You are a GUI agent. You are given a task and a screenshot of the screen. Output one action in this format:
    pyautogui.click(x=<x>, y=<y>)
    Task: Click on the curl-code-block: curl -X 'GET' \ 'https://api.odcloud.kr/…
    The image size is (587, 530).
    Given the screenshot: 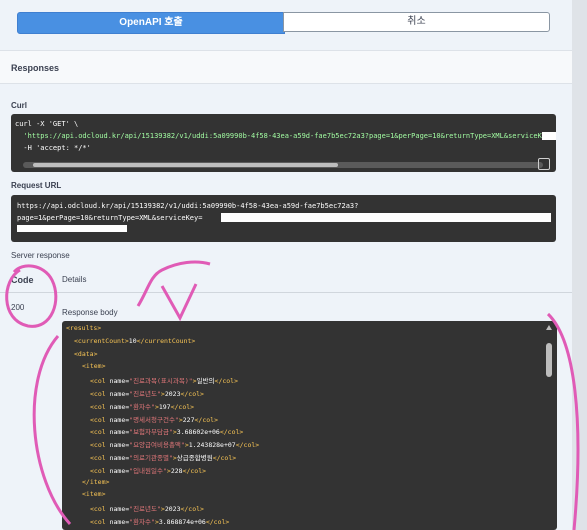 What is the action you would take?
    pyautogui.click(x=283, y=143)
    